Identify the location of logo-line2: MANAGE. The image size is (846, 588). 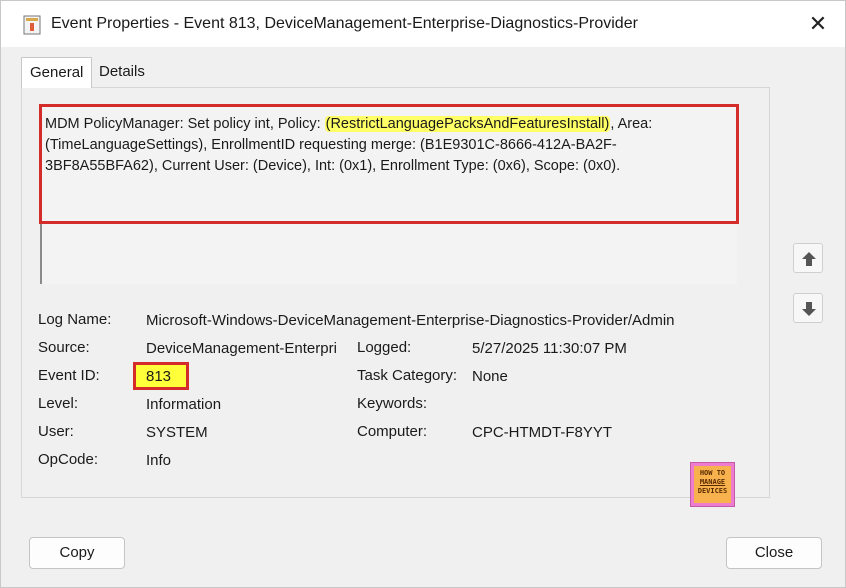
(712, 482).